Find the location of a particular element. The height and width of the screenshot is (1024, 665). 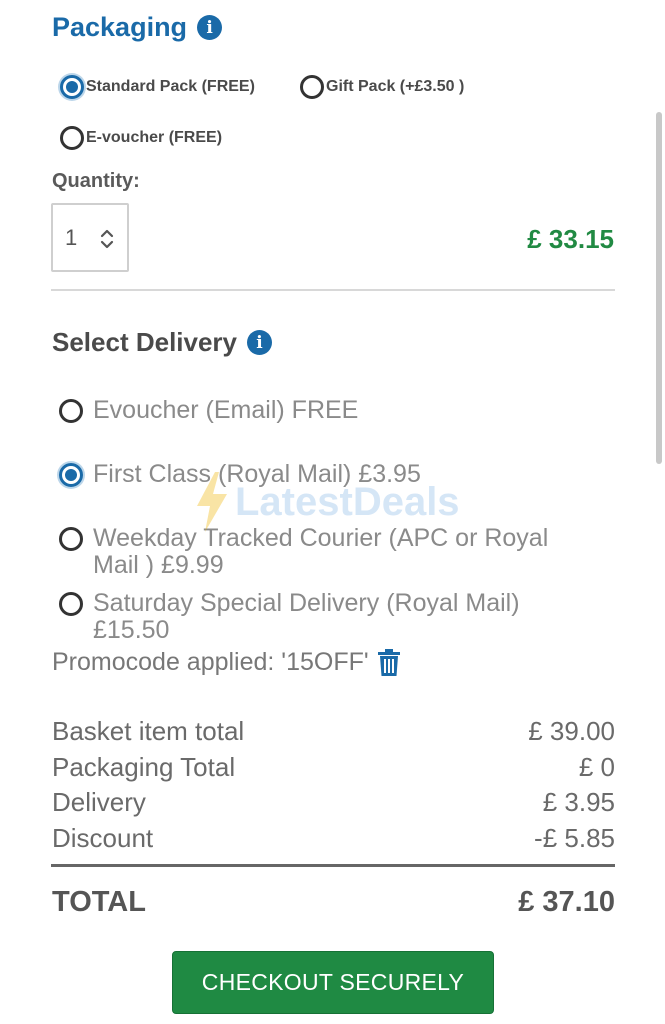

summary-row-discount: Discount -£ 5.85 is located at coordinates (333, 839).